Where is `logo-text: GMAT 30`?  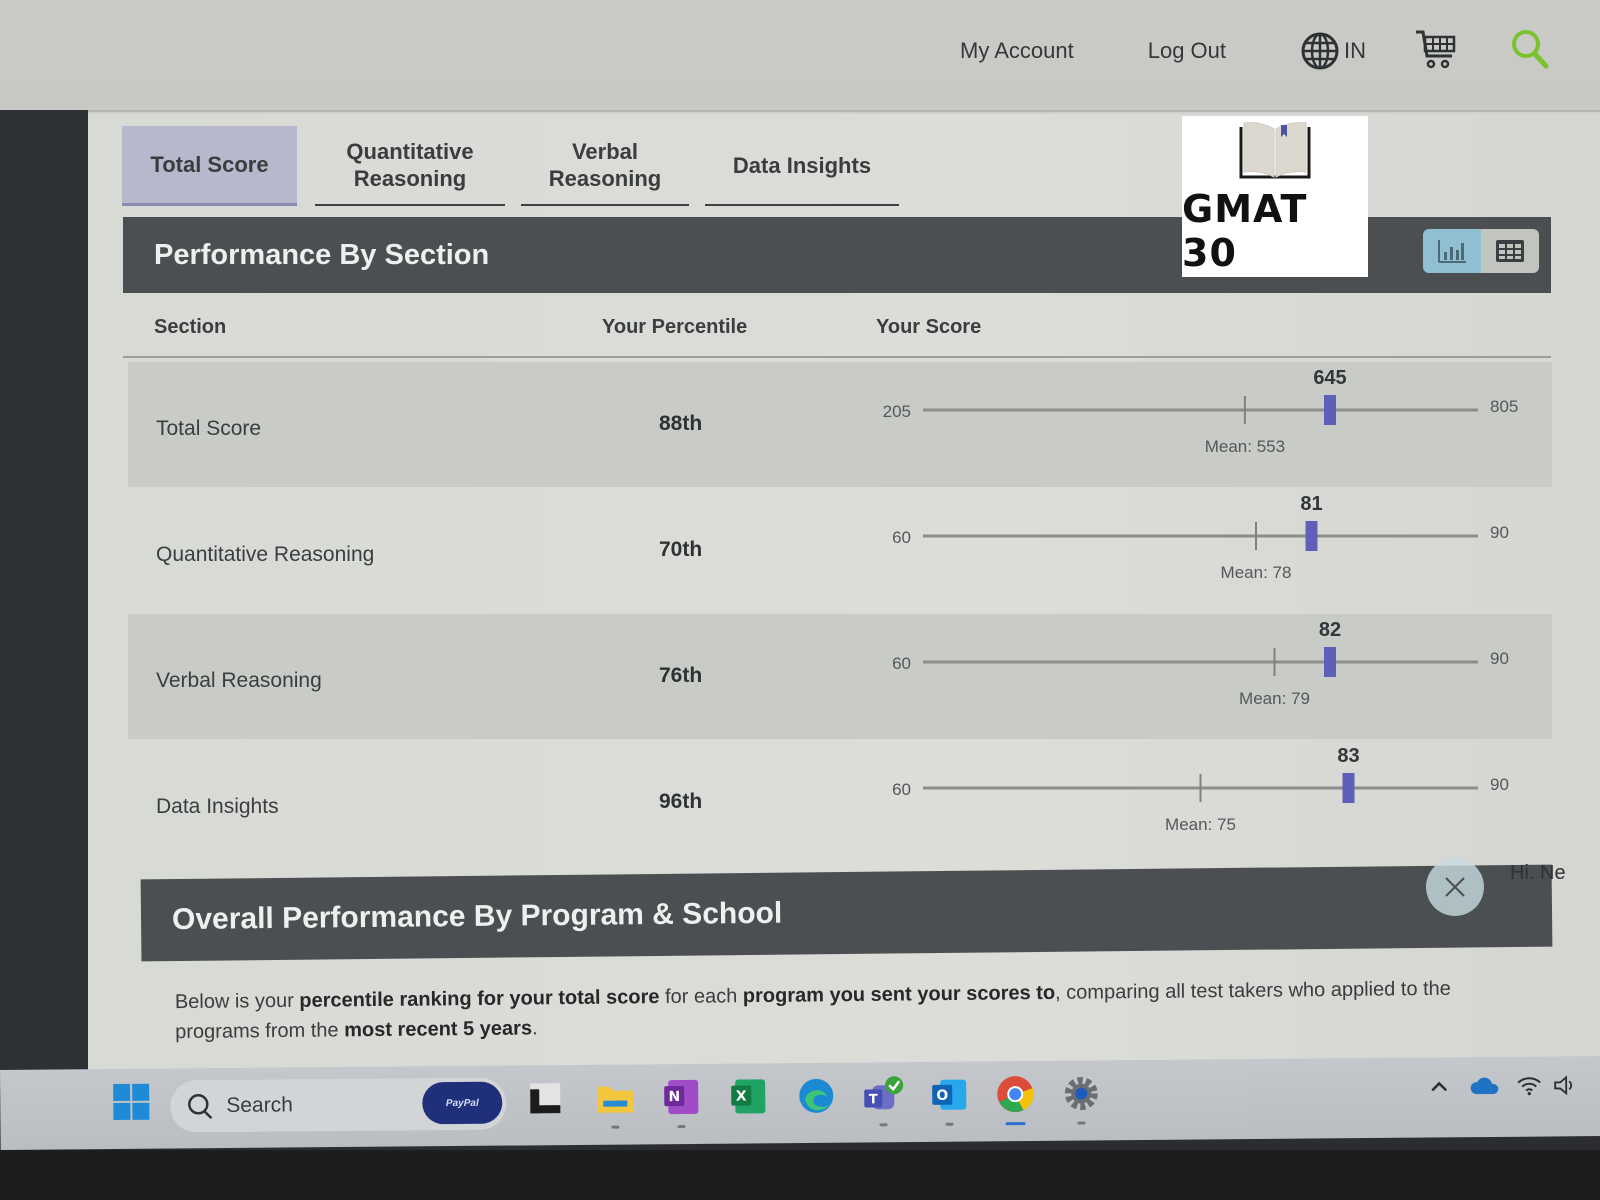 logo-text: GMAT 30 is located at coordinates (1245, 230).